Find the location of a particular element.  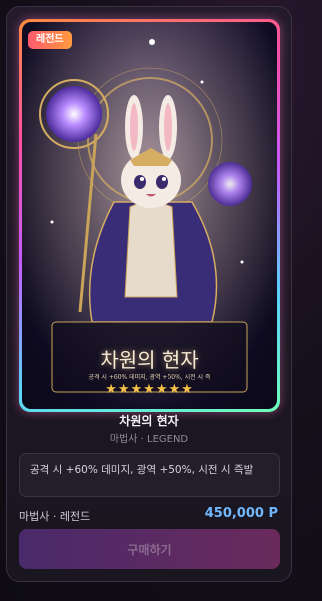

artwork-title: 차원의 현자 is located at coordinates (149, 360).